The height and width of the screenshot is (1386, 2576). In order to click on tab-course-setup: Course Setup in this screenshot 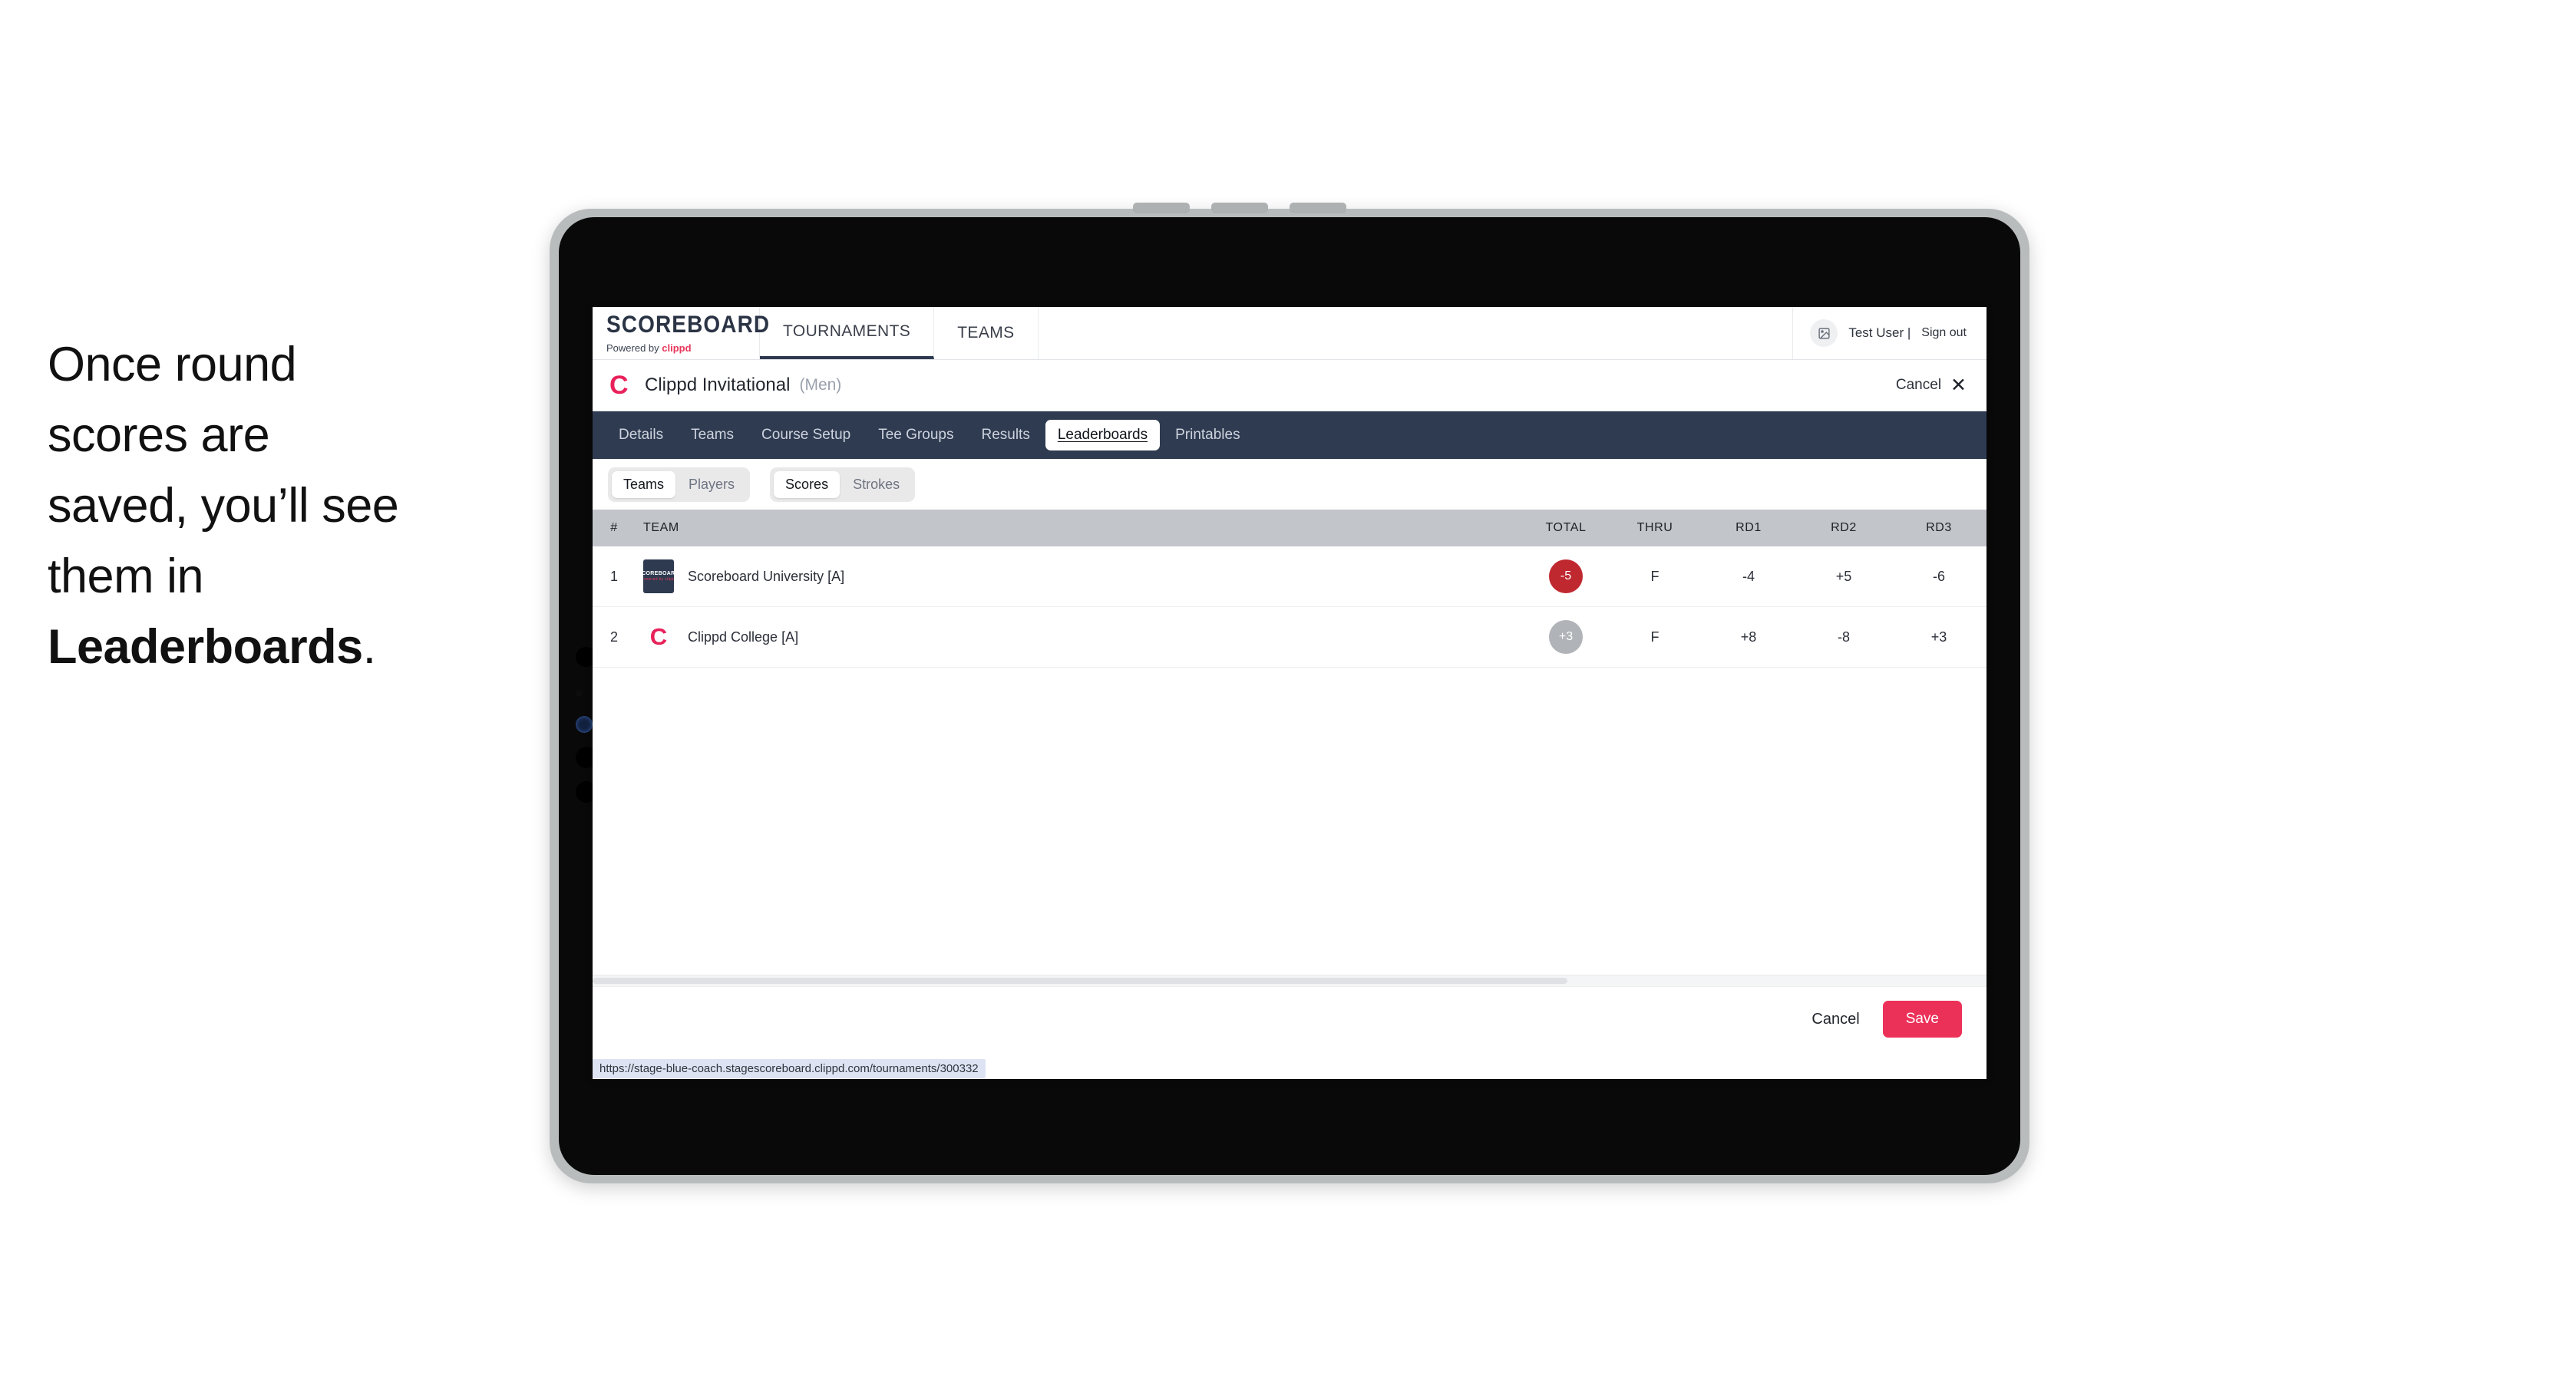, I will do `click(806, 435)`.